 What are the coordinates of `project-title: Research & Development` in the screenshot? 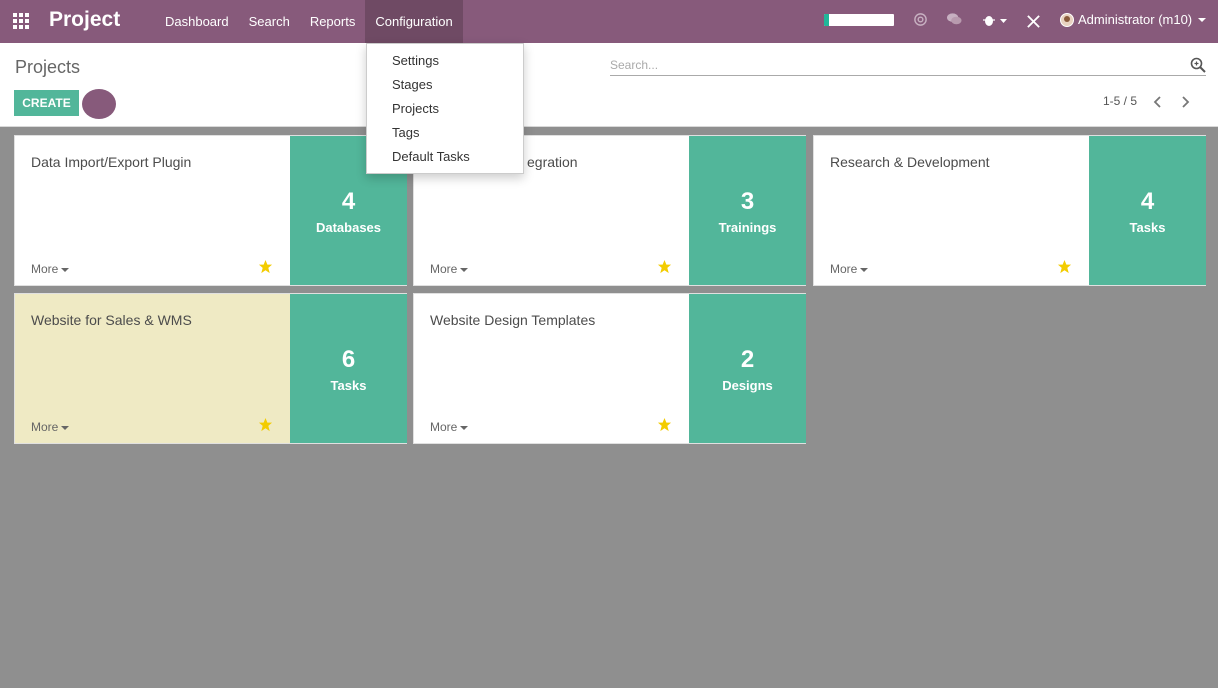 It's located at (910, 162).